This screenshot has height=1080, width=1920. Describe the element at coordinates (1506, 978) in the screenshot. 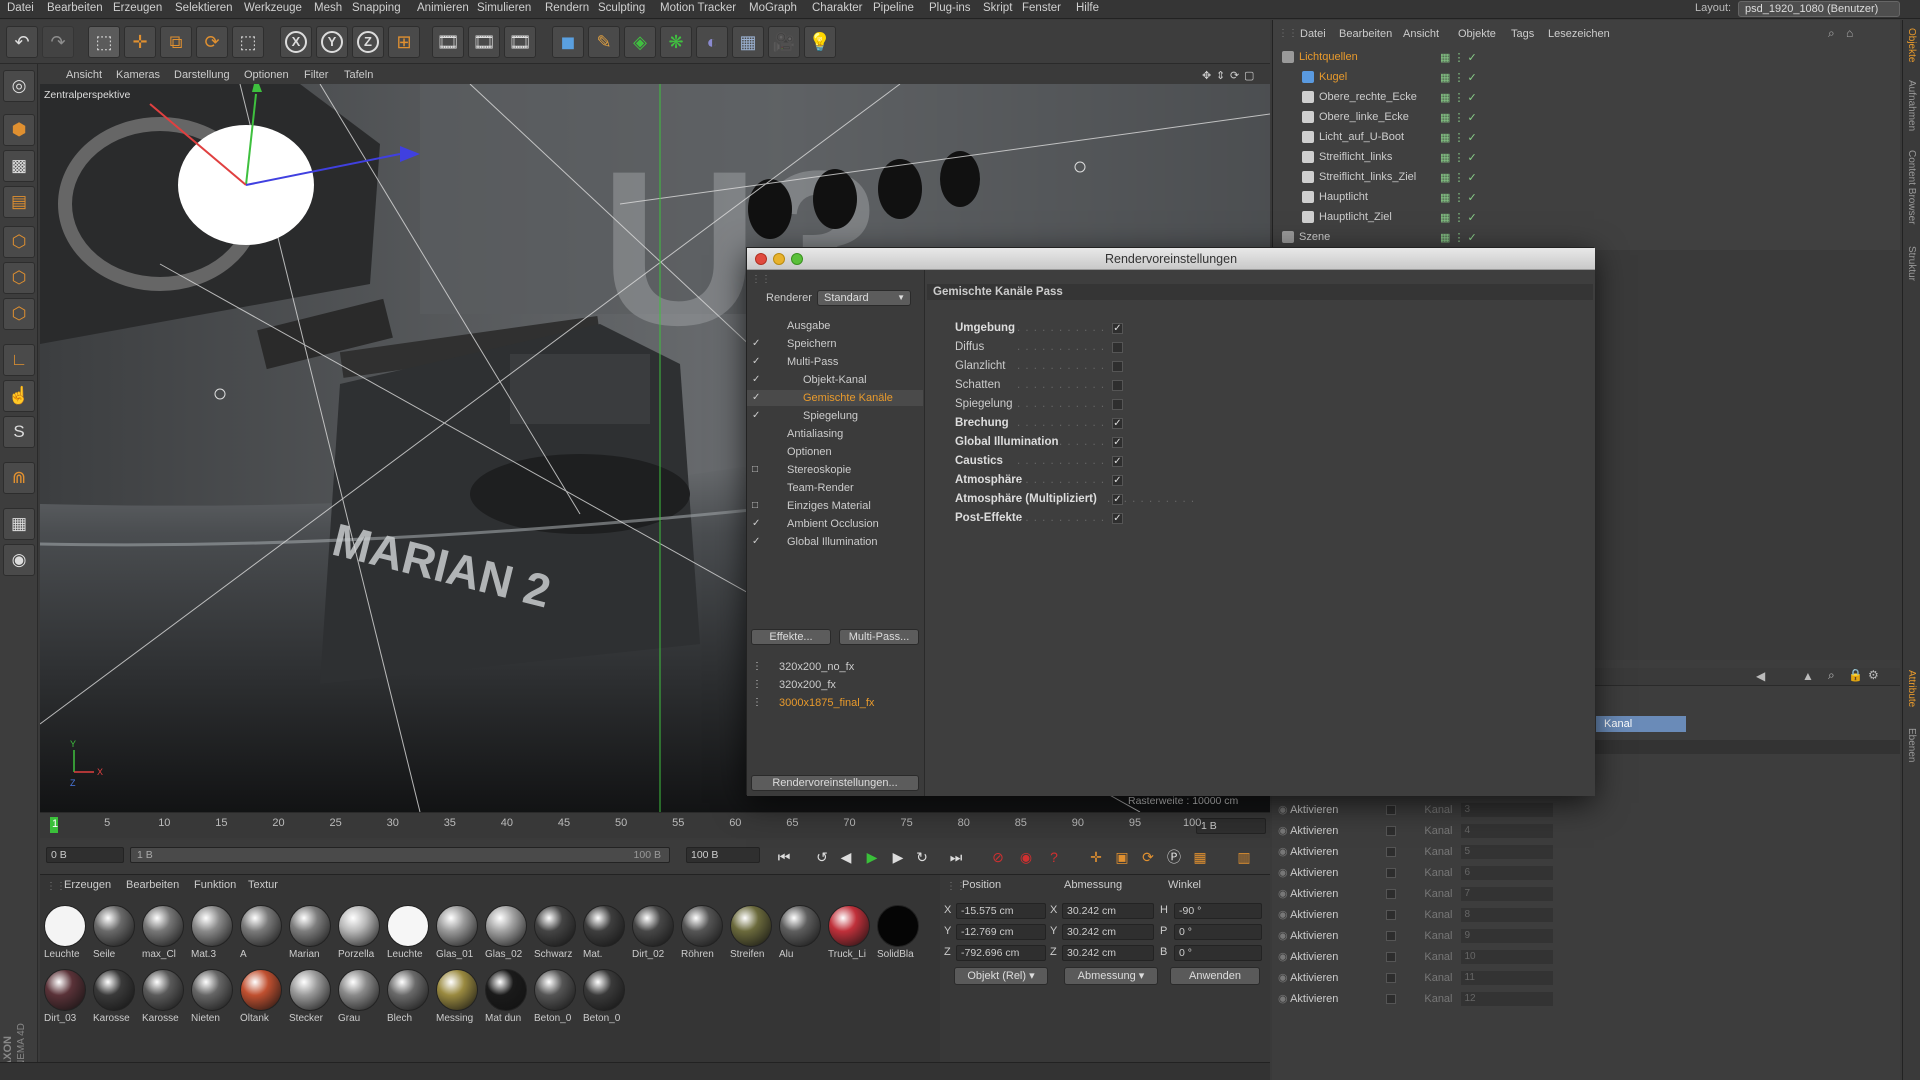

I see `kanal-value-field: 11` at that location.